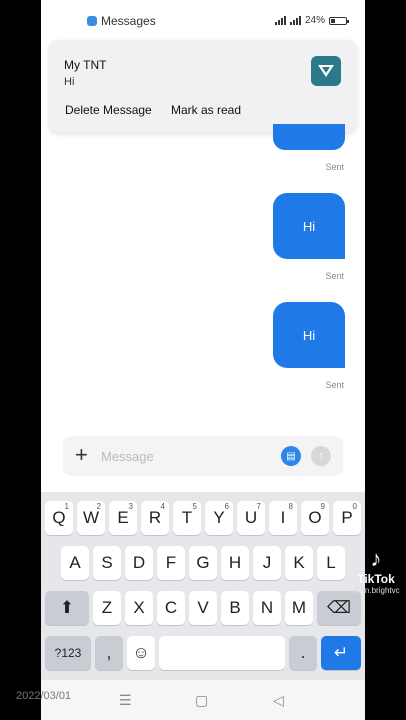  I want to click on key-i-label: I, so click(283, 517).